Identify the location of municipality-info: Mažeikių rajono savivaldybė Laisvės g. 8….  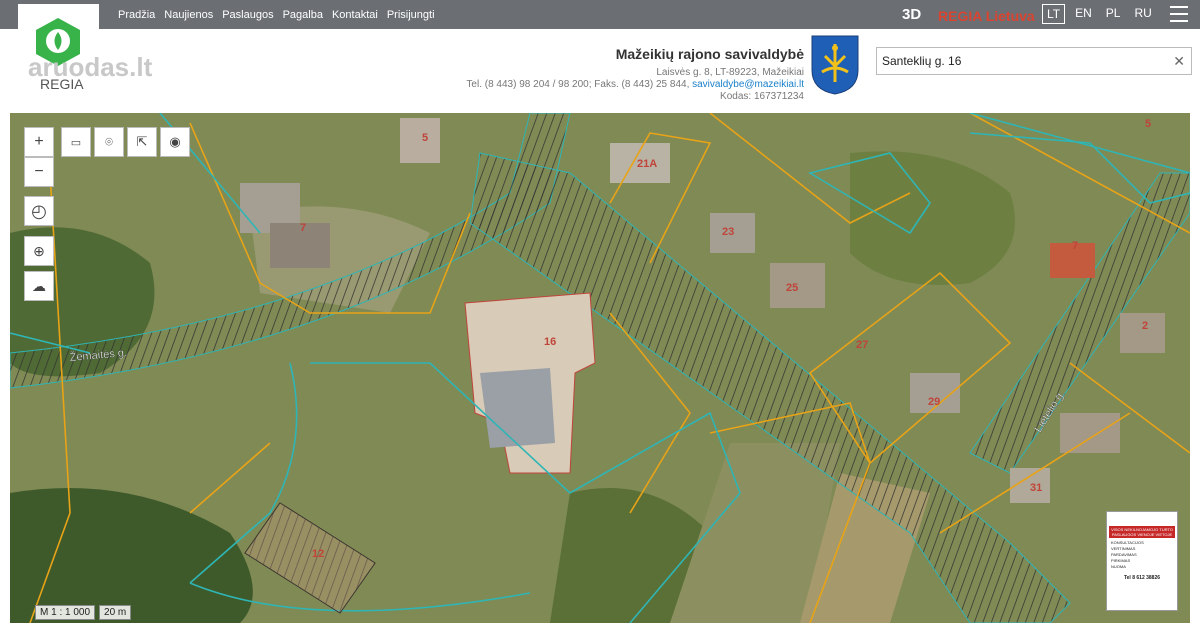
(635, 74).